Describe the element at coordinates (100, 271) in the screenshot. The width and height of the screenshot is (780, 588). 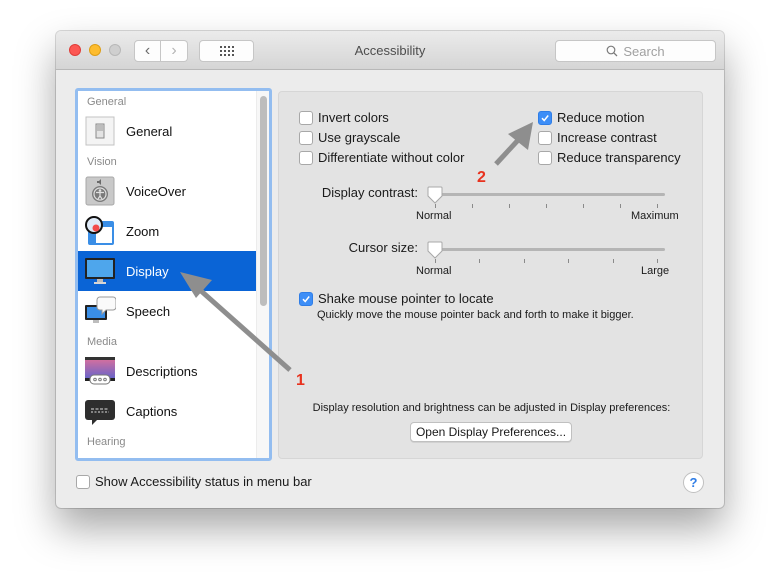
I see `display-monitor-icon` at that location.